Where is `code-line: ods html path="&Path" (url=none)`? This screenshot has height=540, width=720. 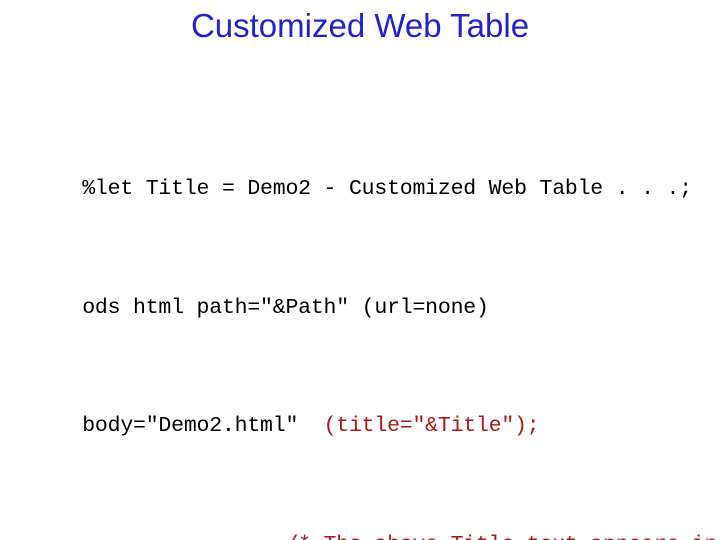 code-line: ods html path="&Path" (url=none) is located at coordinates (363, 292).